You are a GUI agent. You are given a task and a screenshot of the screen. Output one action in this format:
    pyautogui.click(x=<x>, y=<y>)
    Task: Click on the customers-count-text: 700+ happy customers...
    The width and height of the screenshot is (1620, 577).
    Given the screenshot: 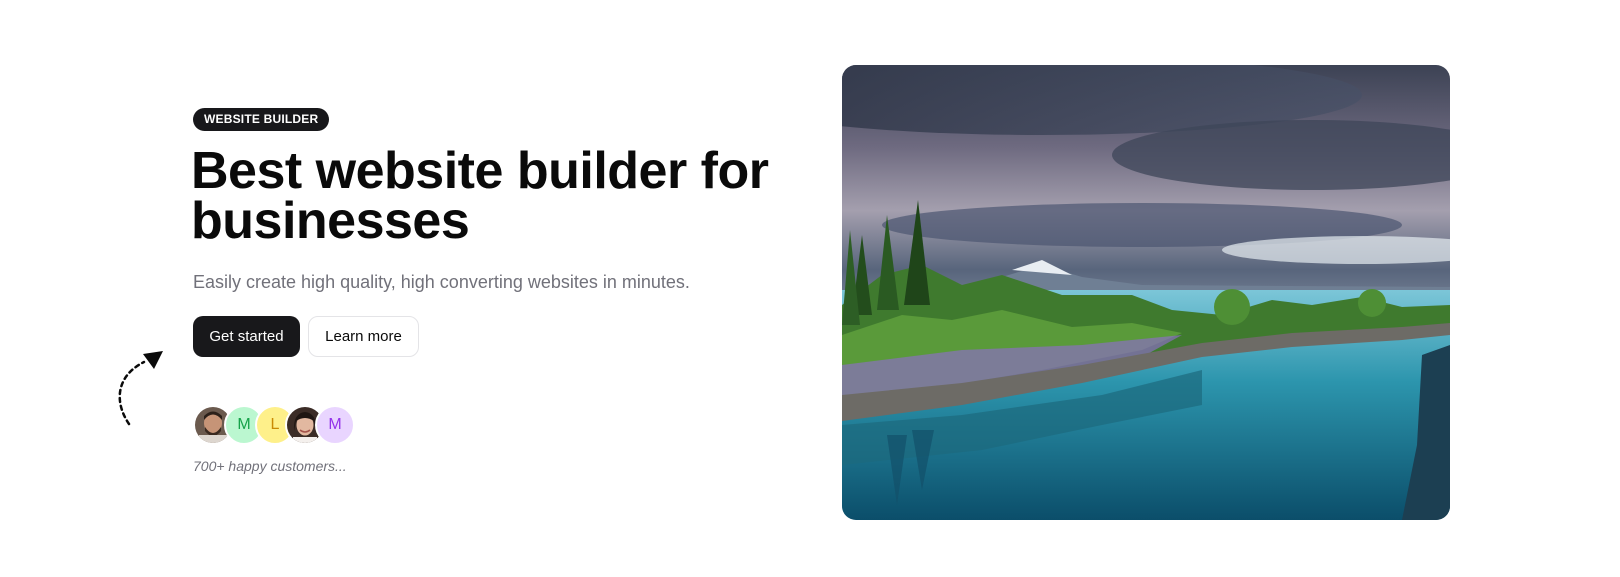 What is the action you would take?
    pyautogui.click(x=270, y=466)
    